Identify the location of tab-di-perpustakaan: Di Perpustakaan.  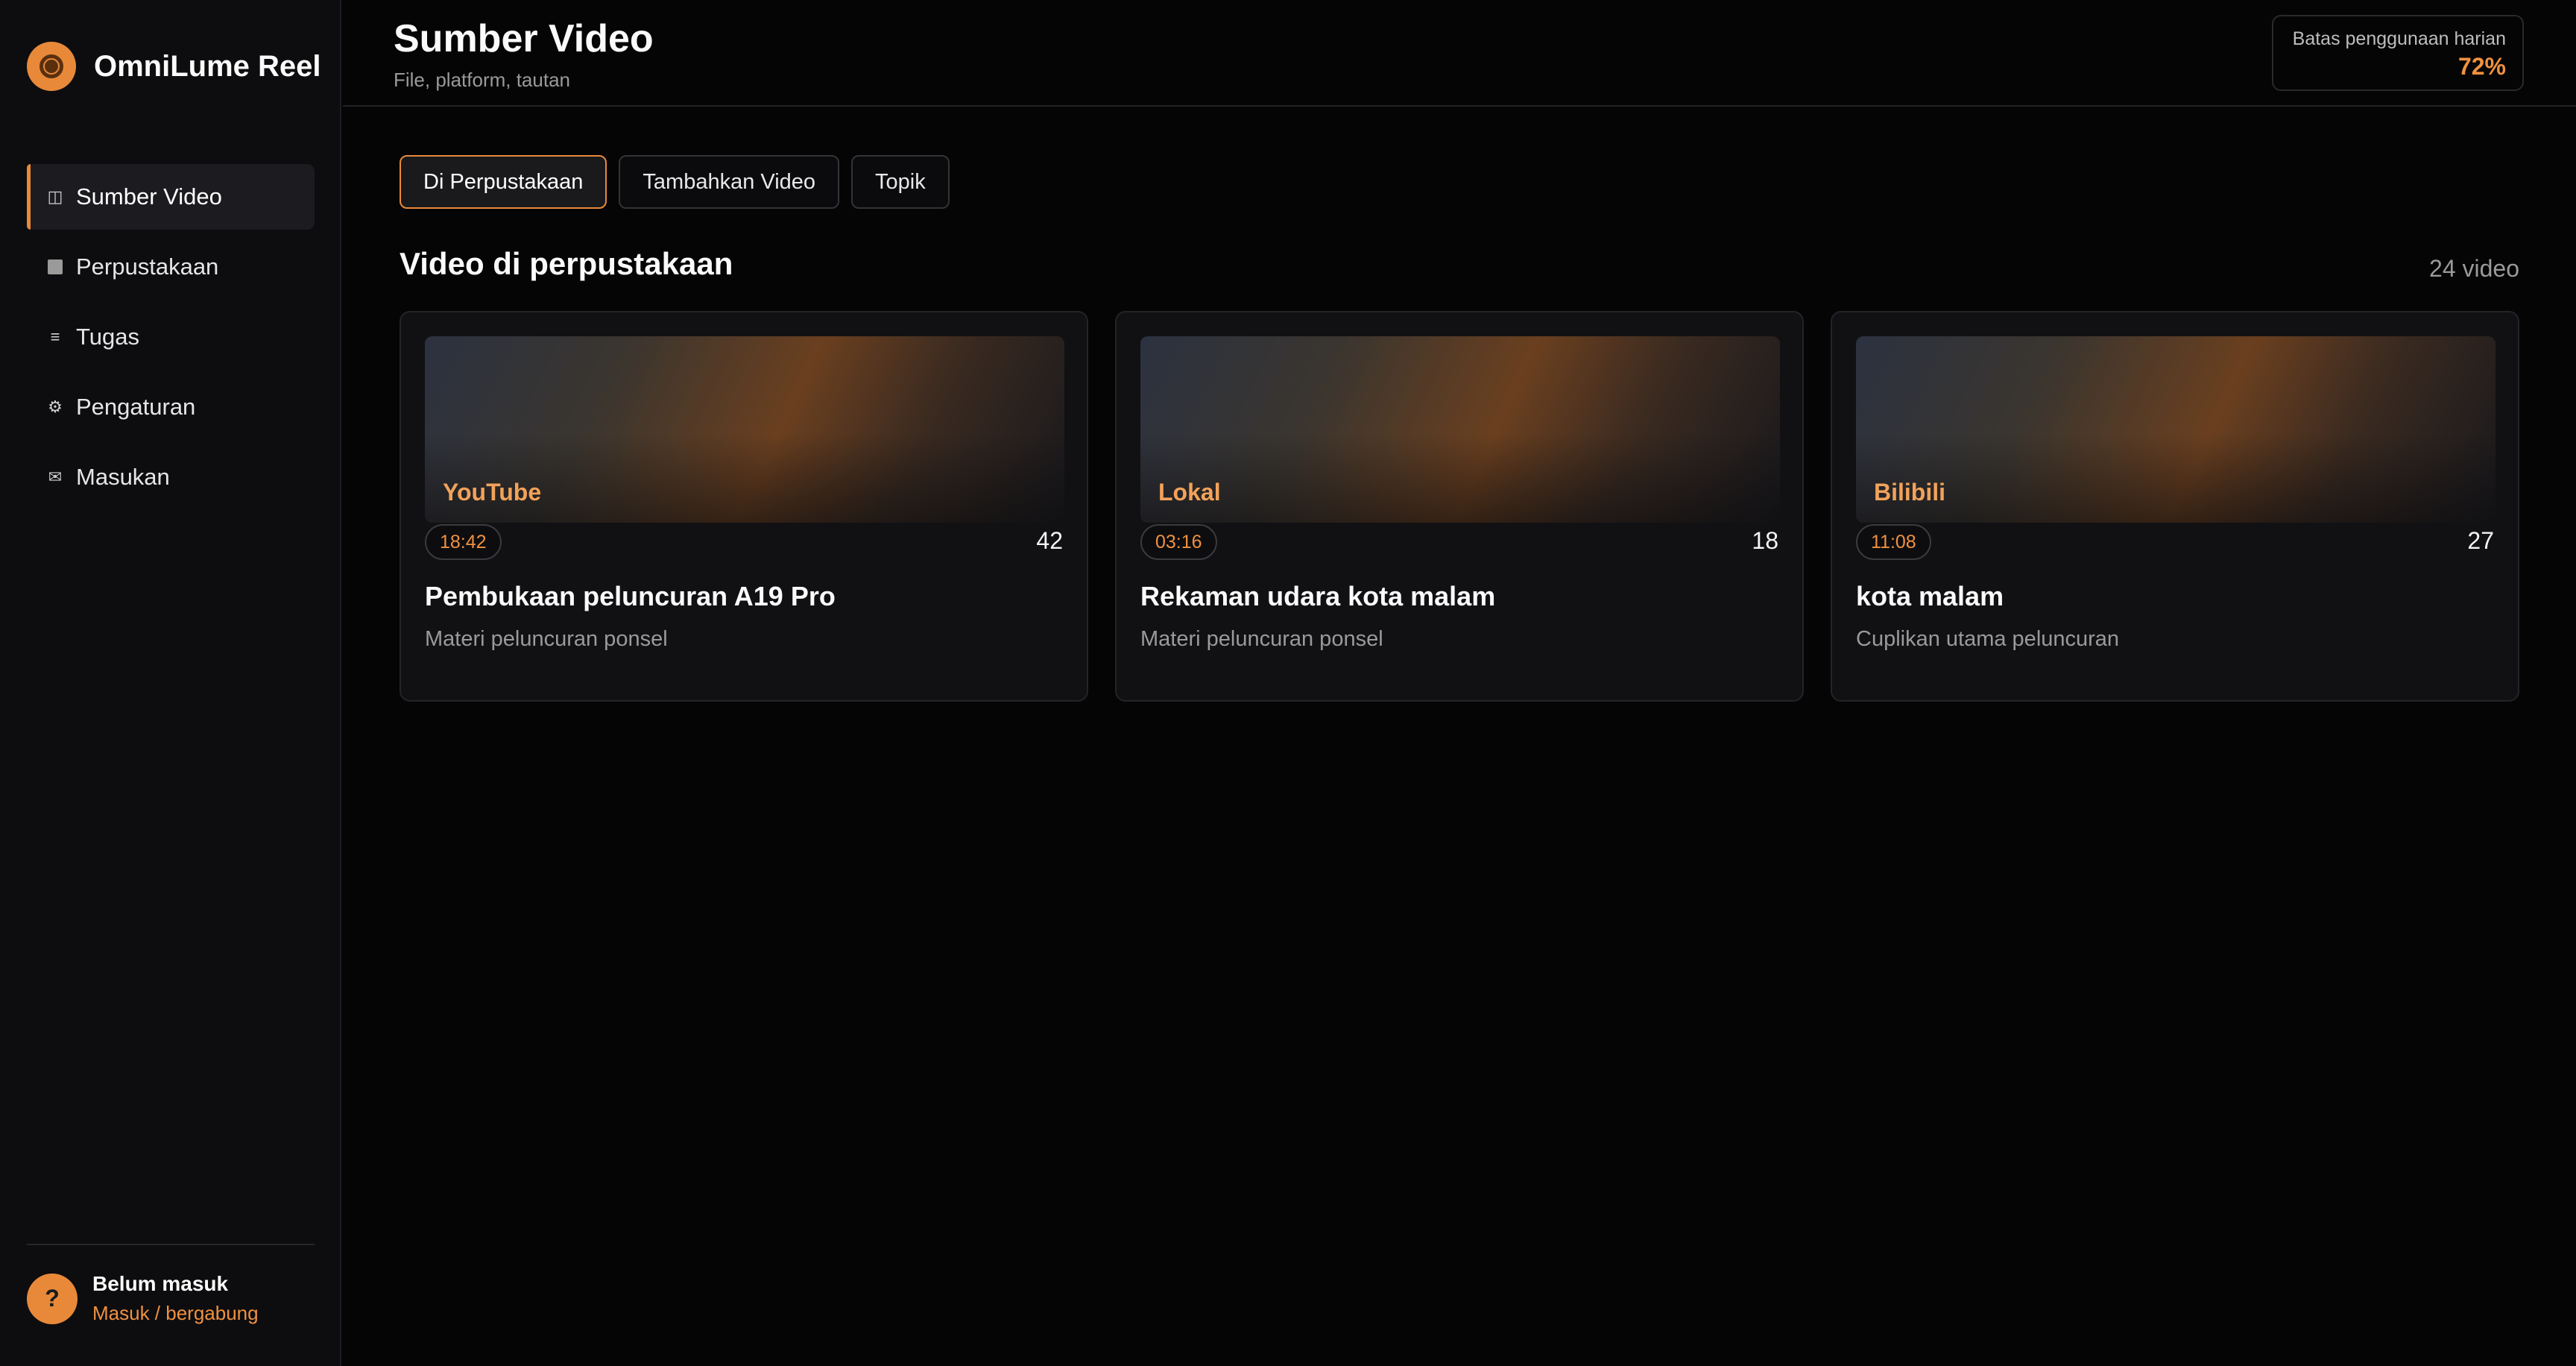
(504, 182).